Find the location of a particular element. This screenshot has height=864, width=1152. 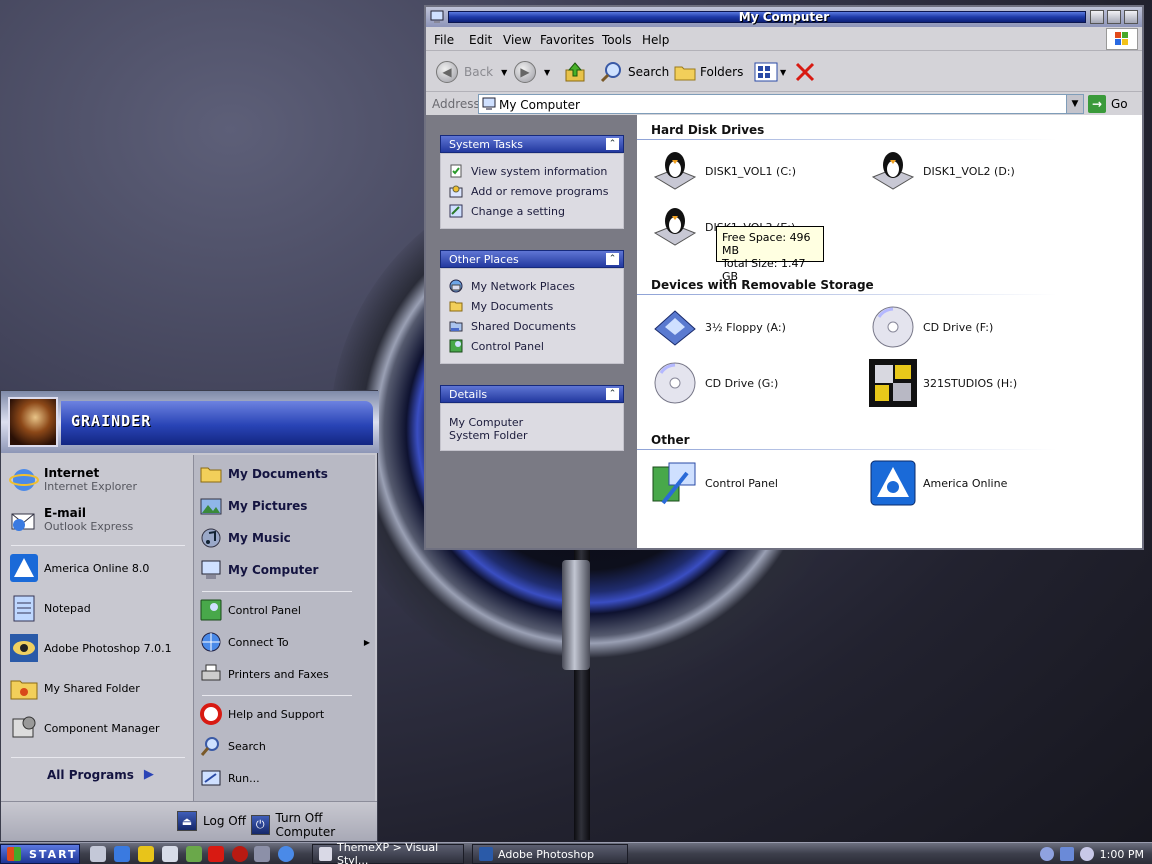

user-avatar-chess-icon is located at coordinates (33, 422).